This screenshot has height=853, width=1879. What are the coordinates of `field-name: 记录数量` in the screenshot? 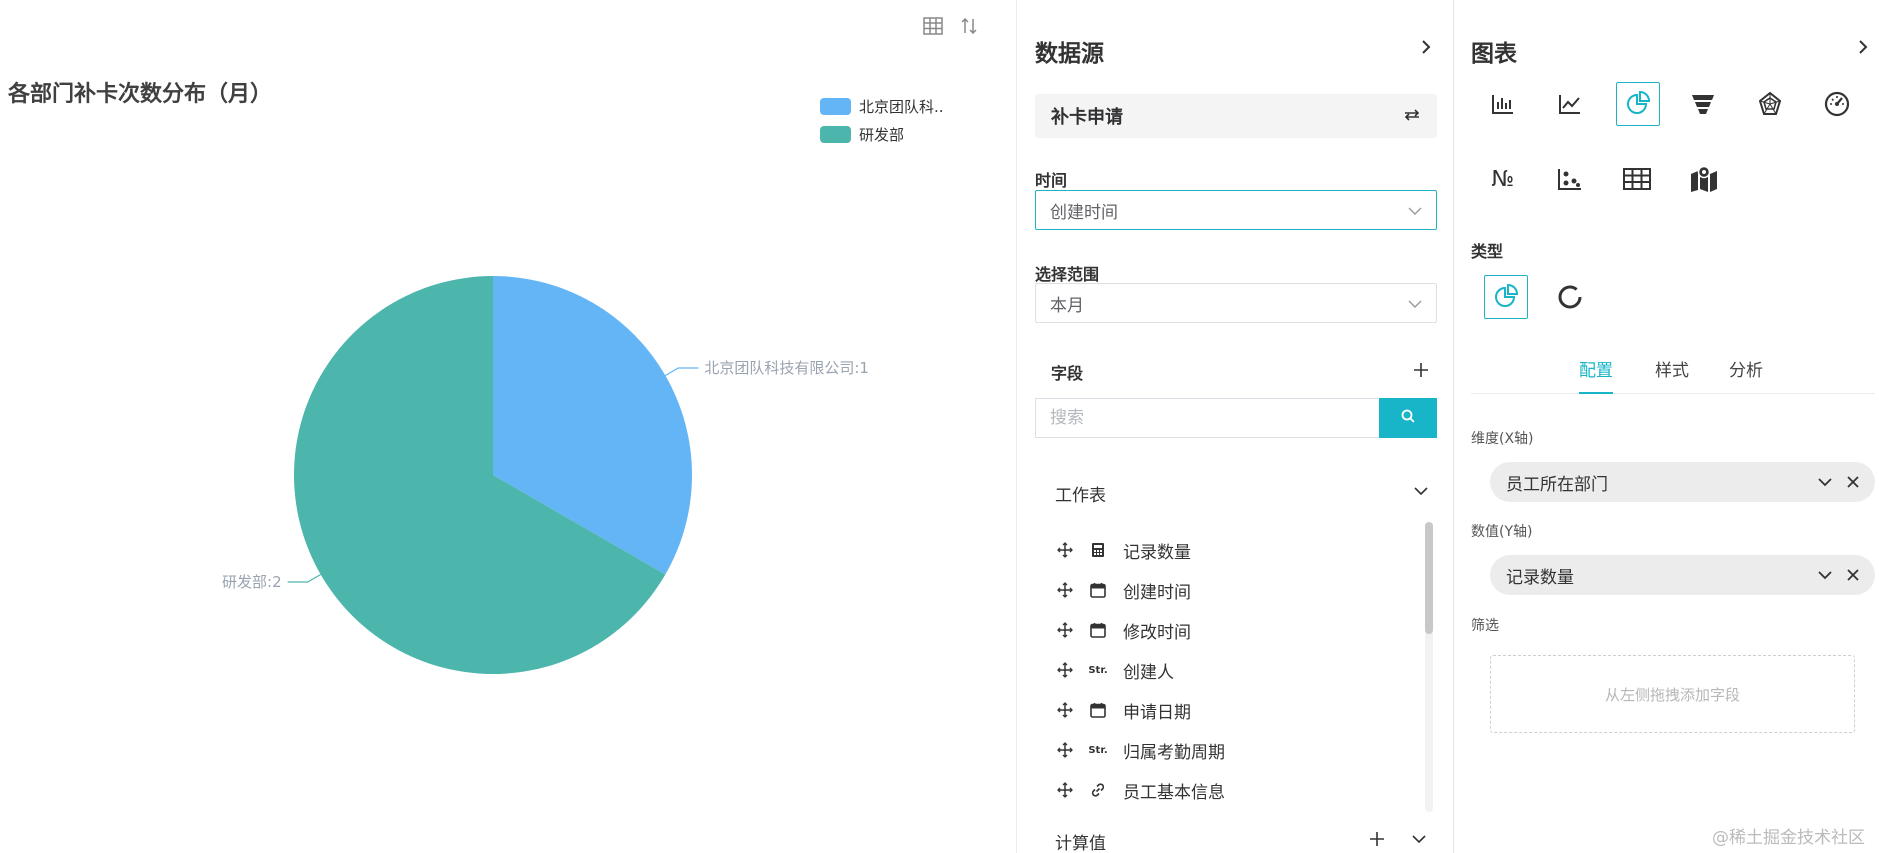 It's located at (1157, 552).